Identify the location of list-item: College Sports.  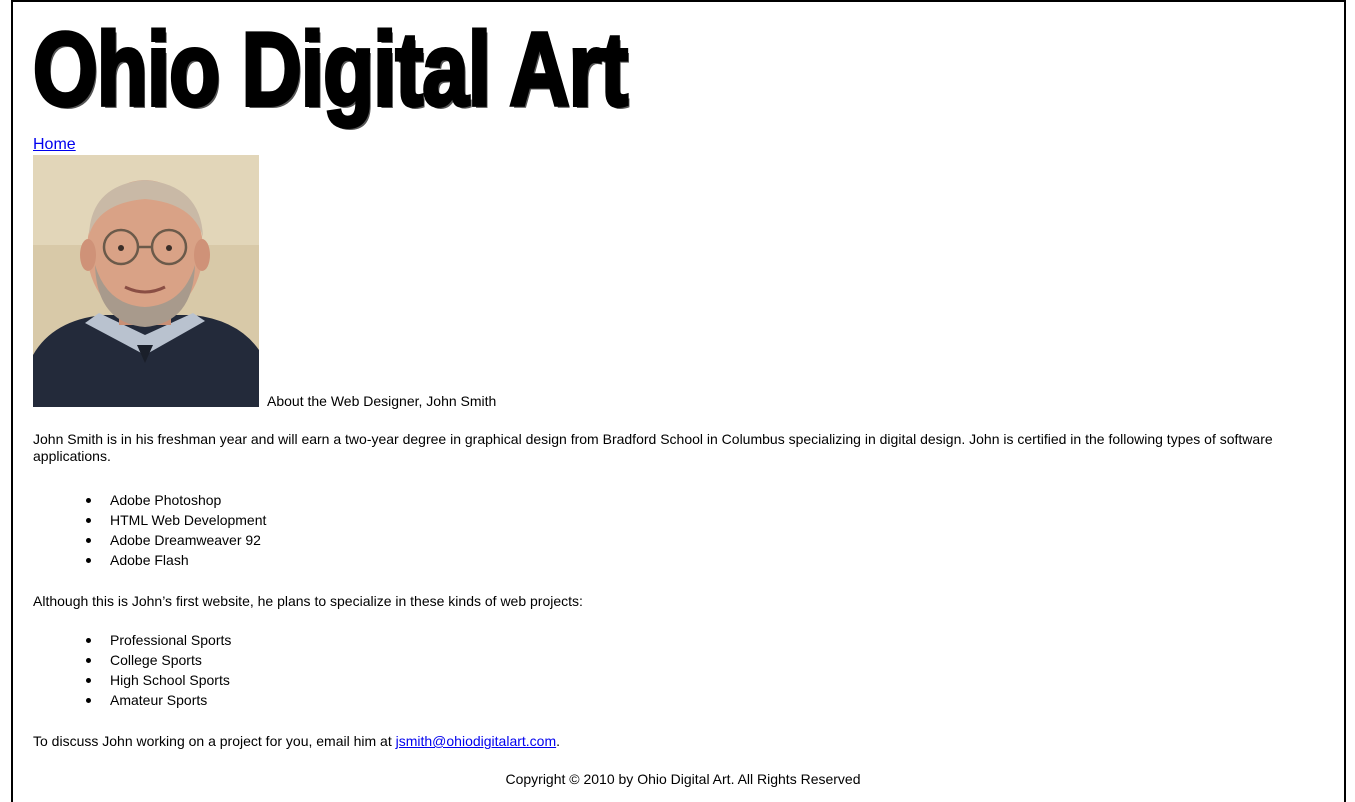
(158, 660).